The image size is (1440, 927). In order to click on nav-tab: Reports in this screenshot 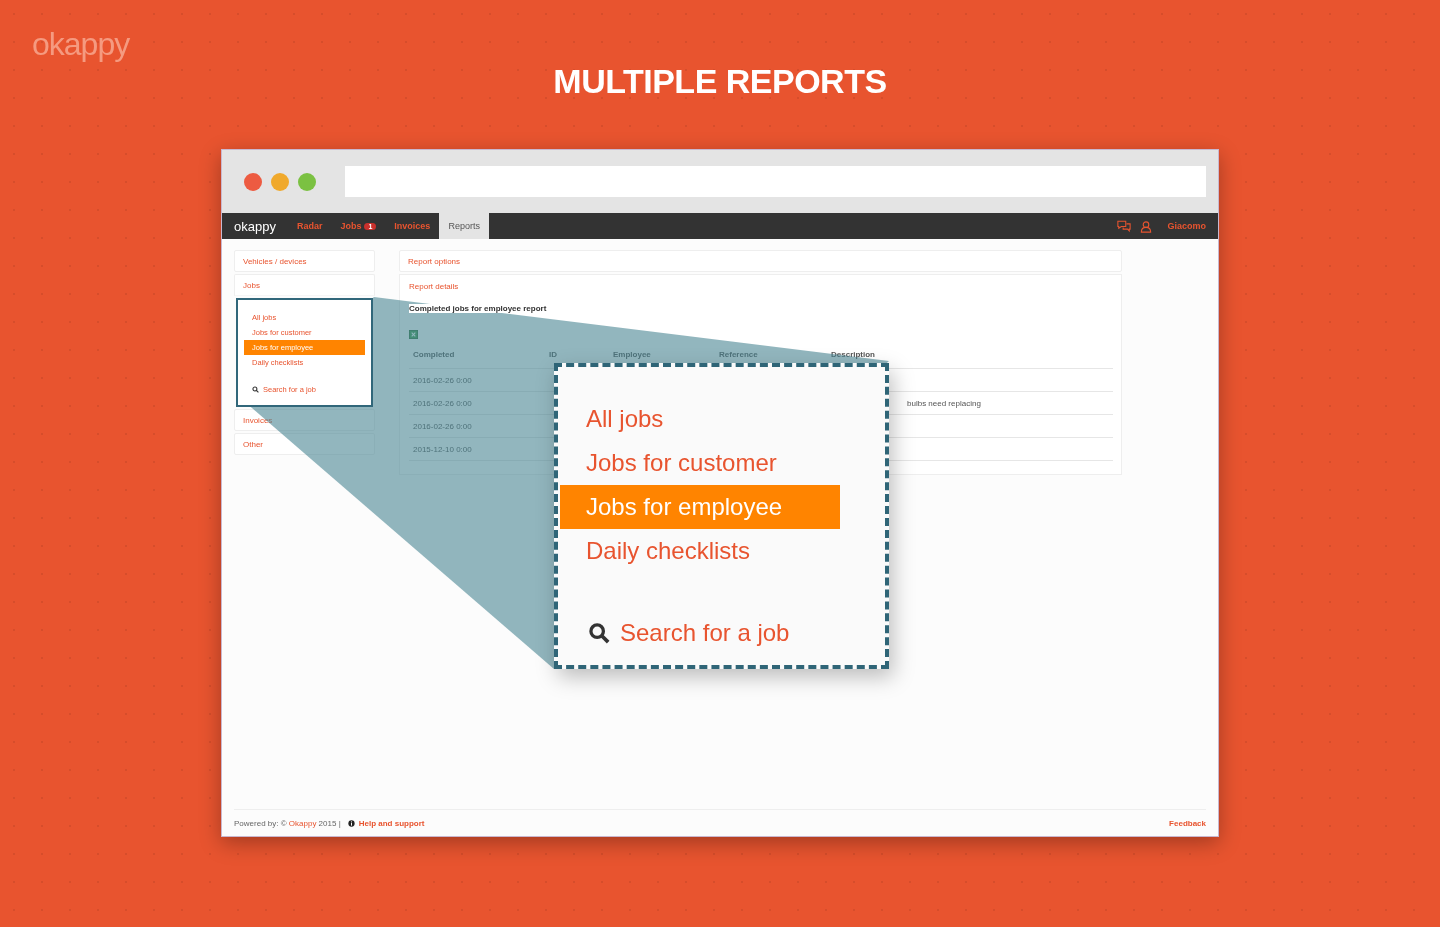, I will do `click(464, 226)`.